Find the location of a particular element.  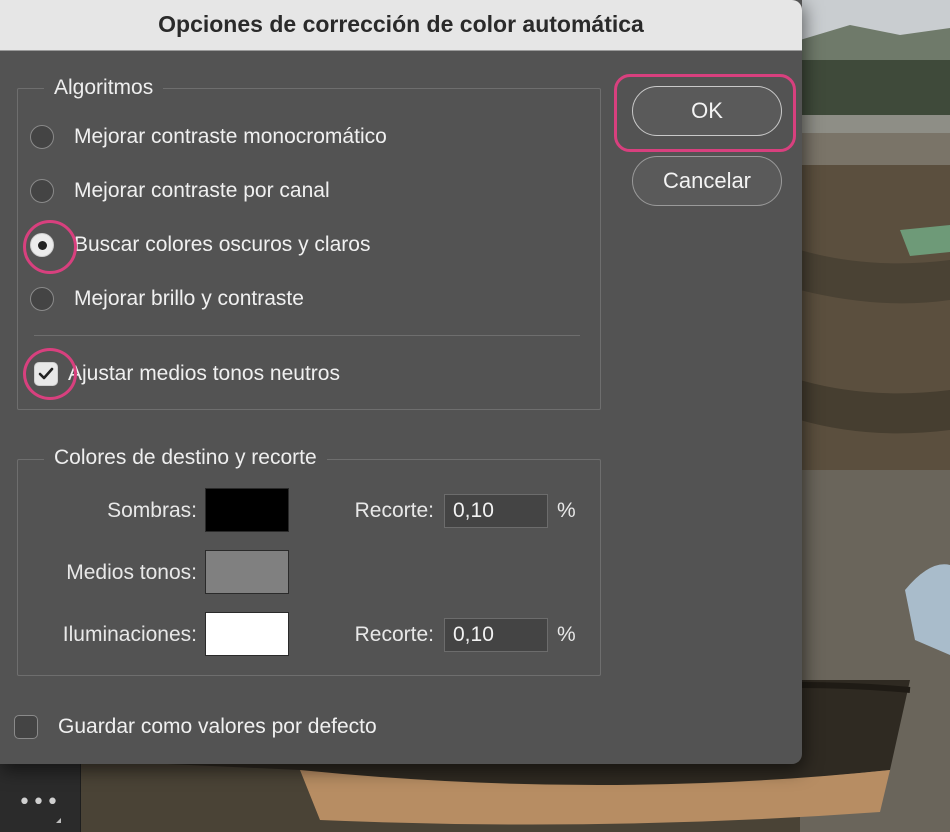

shadows-clip-input is located at coordinates (496, 511).